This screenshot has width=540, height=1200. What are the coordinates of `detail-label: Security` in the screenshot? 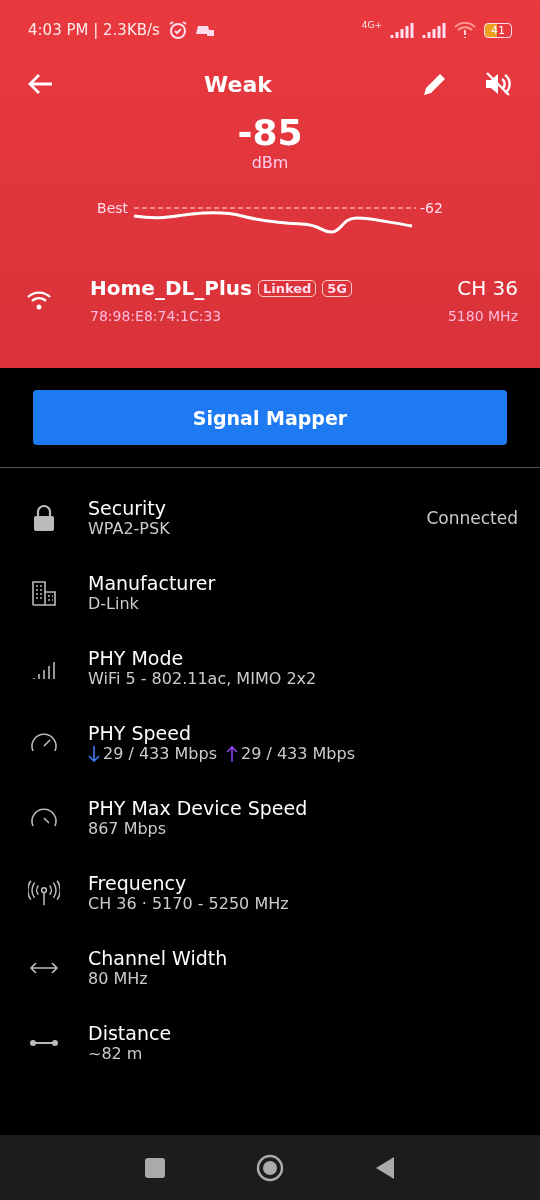 It's located at (128, 508).